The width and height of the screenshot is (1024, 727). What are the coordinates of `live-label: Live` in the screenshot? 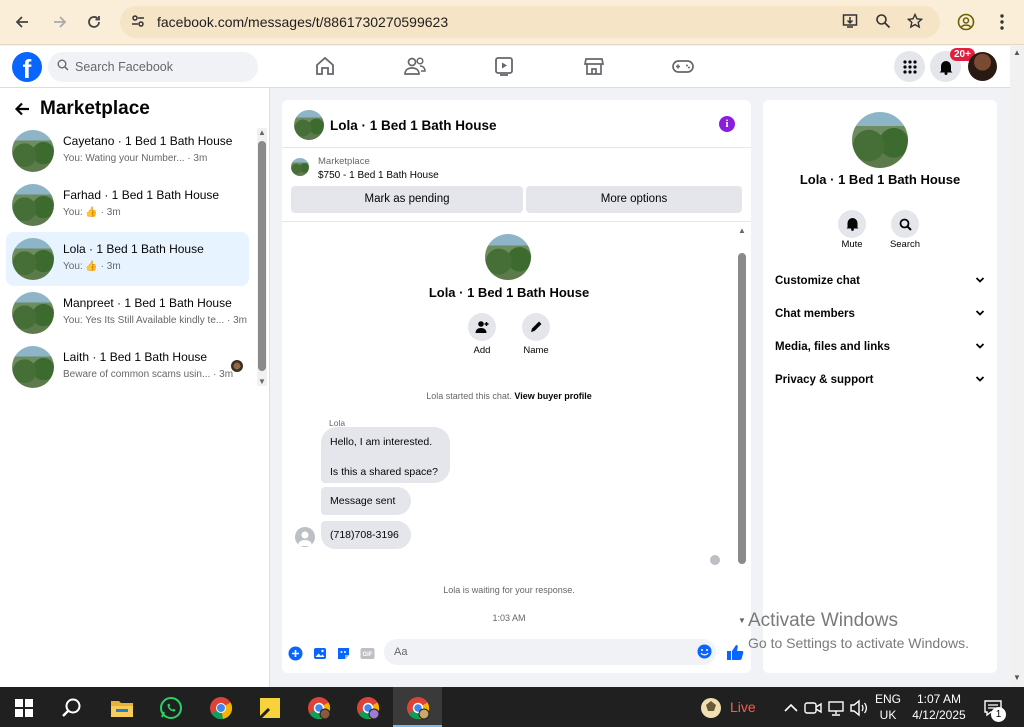 It's located at (743, 707).